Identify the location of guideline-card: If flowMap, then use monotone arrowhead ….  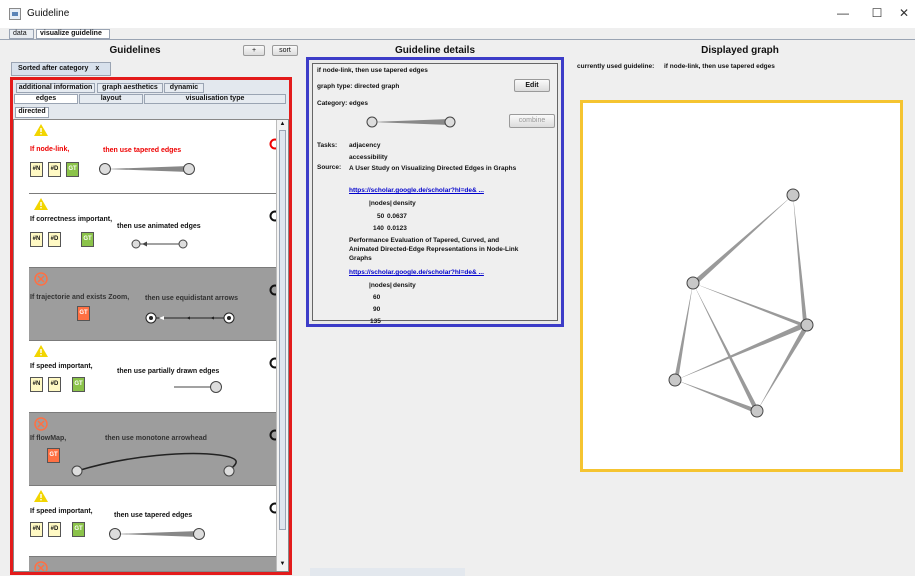
(158, 449).